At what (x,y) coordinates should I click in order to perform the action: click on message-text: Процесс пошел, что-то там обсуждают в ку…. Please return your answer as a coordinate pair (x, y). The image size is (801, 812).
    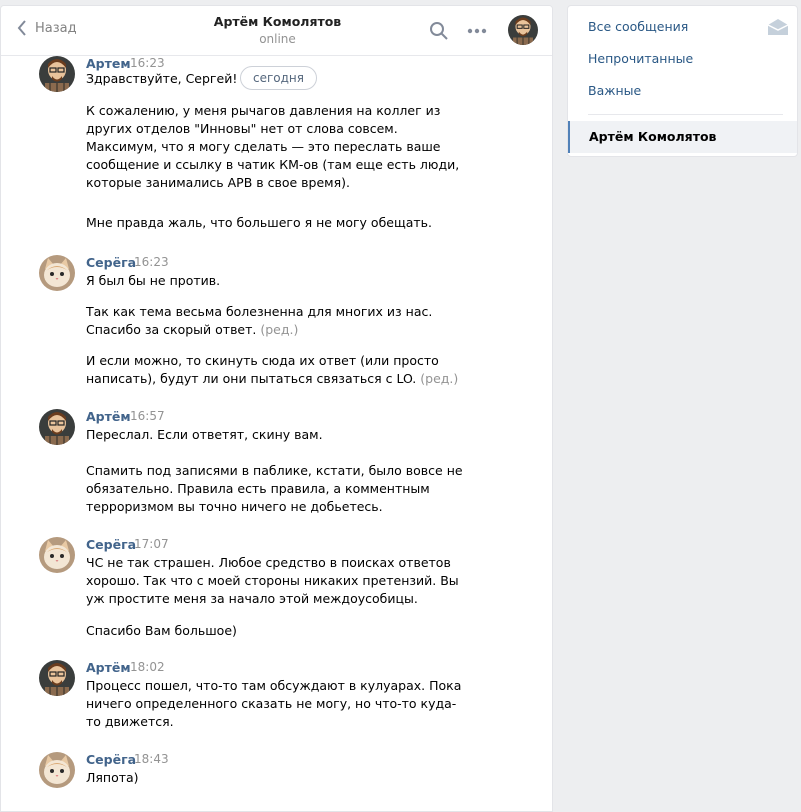
    Looking at the image, I should click on (276, 704).